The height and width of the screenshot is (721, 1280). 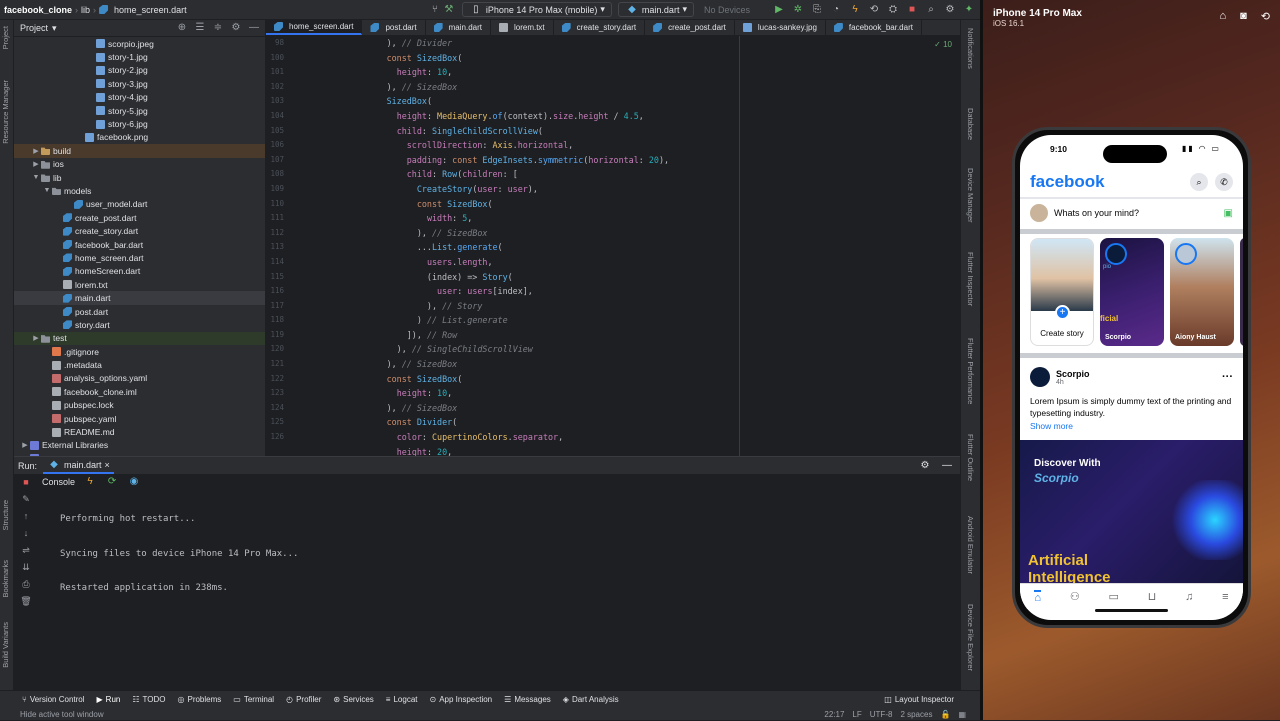 What do you see at coordinates (58, 482) in the screenshot?
I see `console-tab: Console` at bounding box center [58, 482].